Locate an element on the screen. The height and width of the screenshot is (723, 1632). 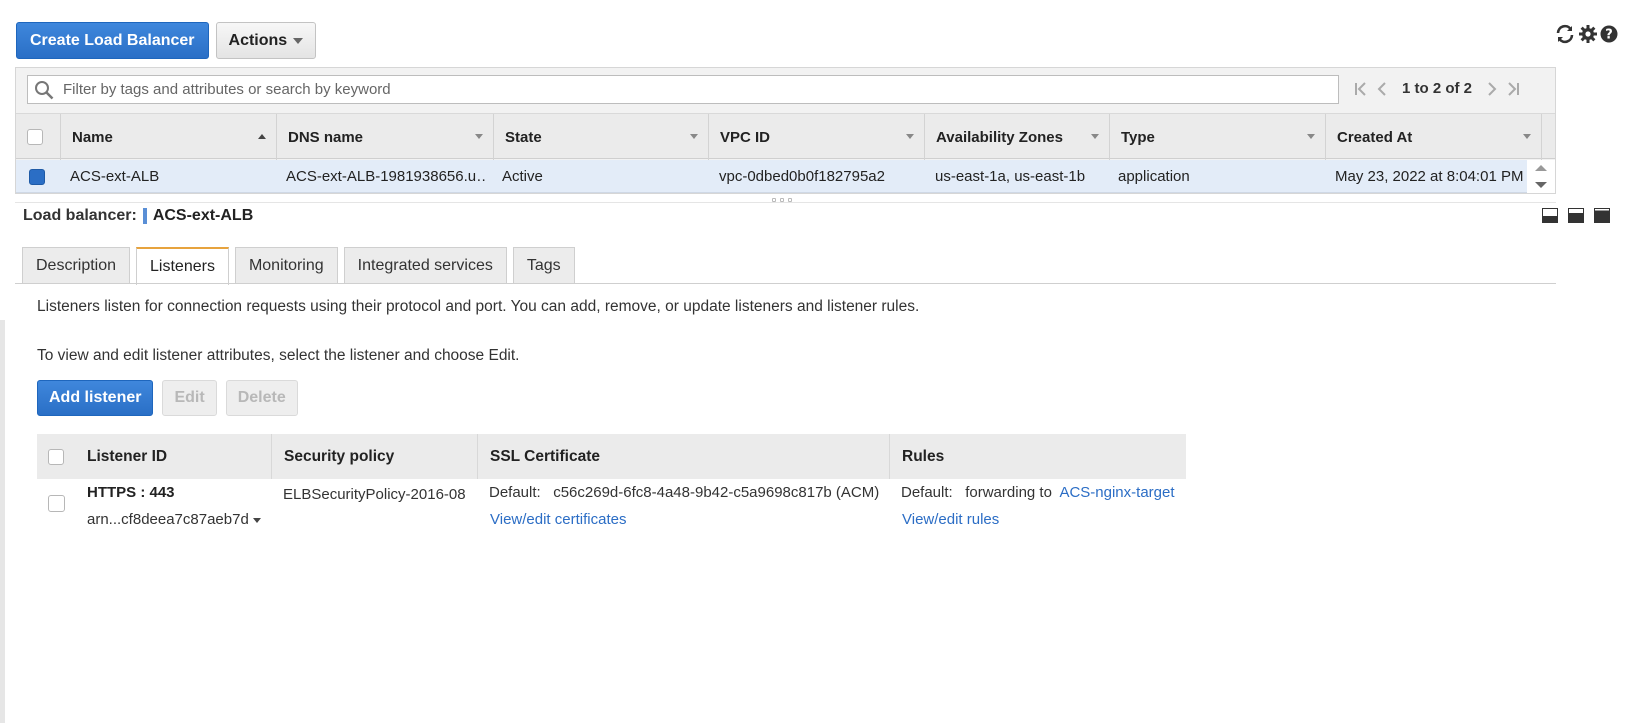
top-toolbar: Create Load Balancer Actions is located at coordinates (166, 40).